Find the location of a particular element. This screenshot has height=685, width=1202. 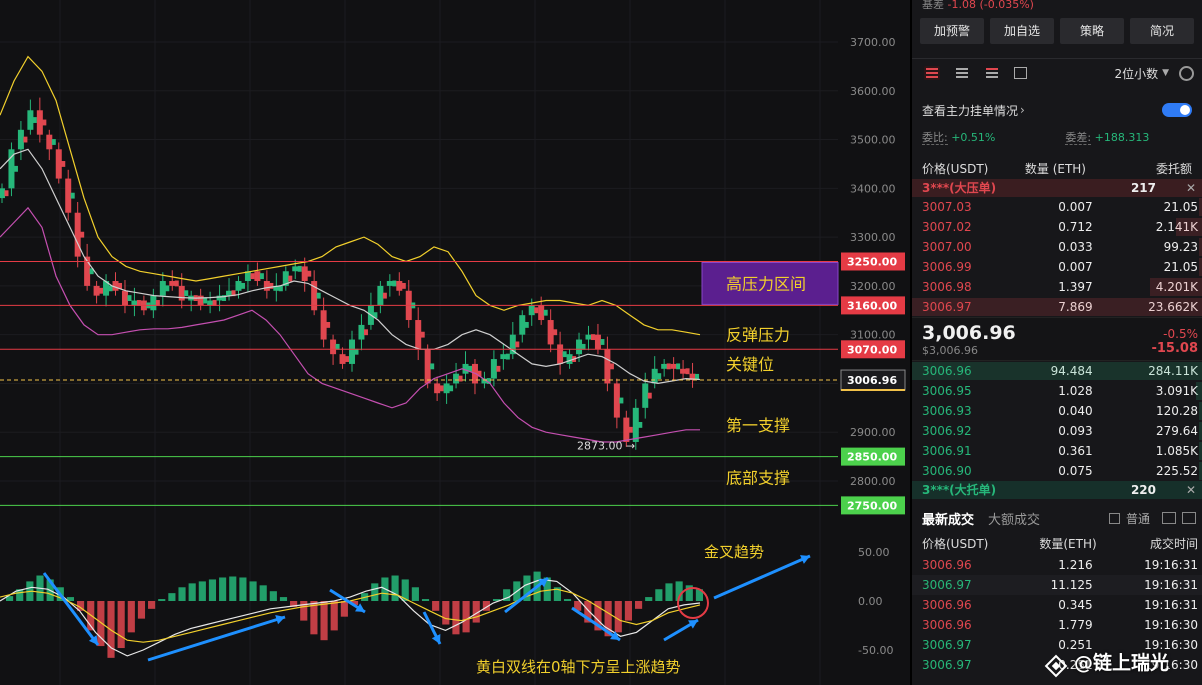

book-list-icon is located at coordinates (962, 73).